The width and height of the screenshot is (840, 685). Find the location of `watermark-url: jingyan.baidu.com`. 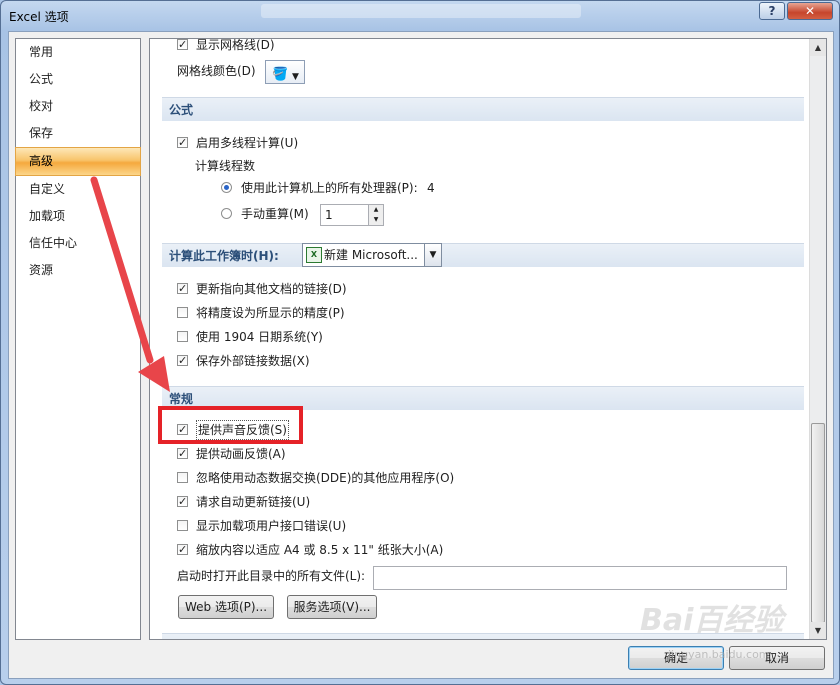

watermark-url: jingyan.baidu.com is located at coordinates (719, 654).